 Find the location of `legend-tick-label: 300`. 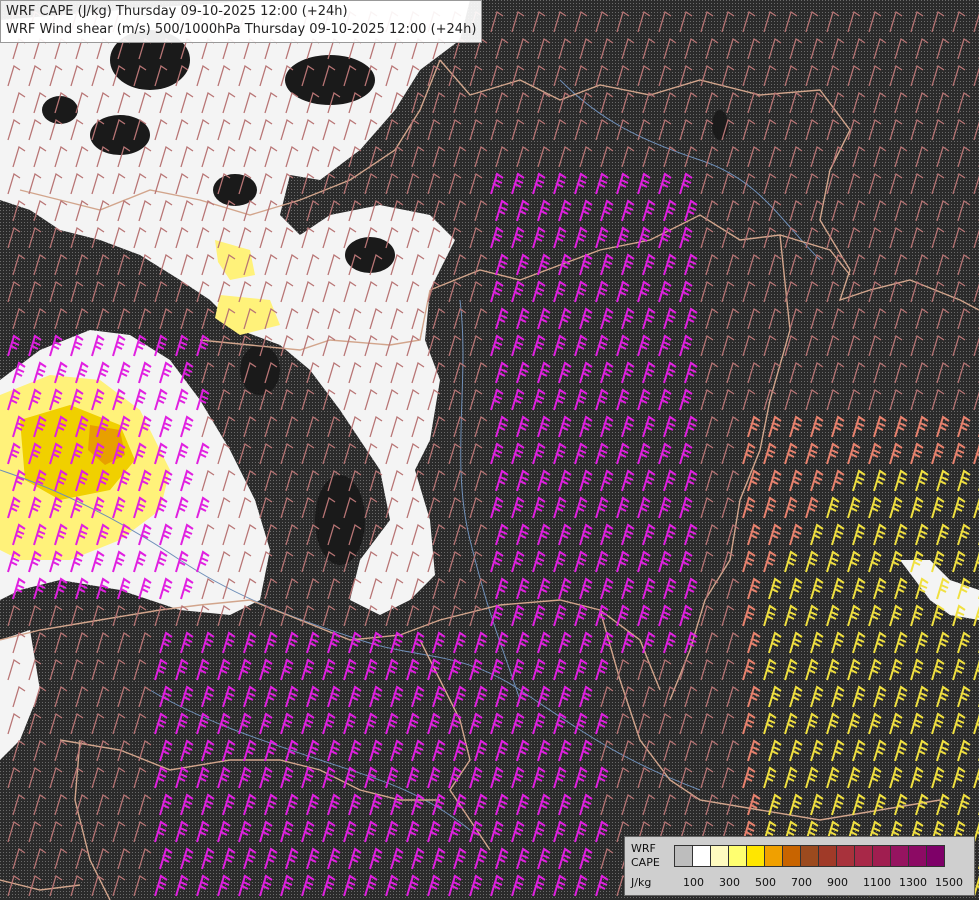

legend-tick-label: 300 is located at coordinates (729, 882).